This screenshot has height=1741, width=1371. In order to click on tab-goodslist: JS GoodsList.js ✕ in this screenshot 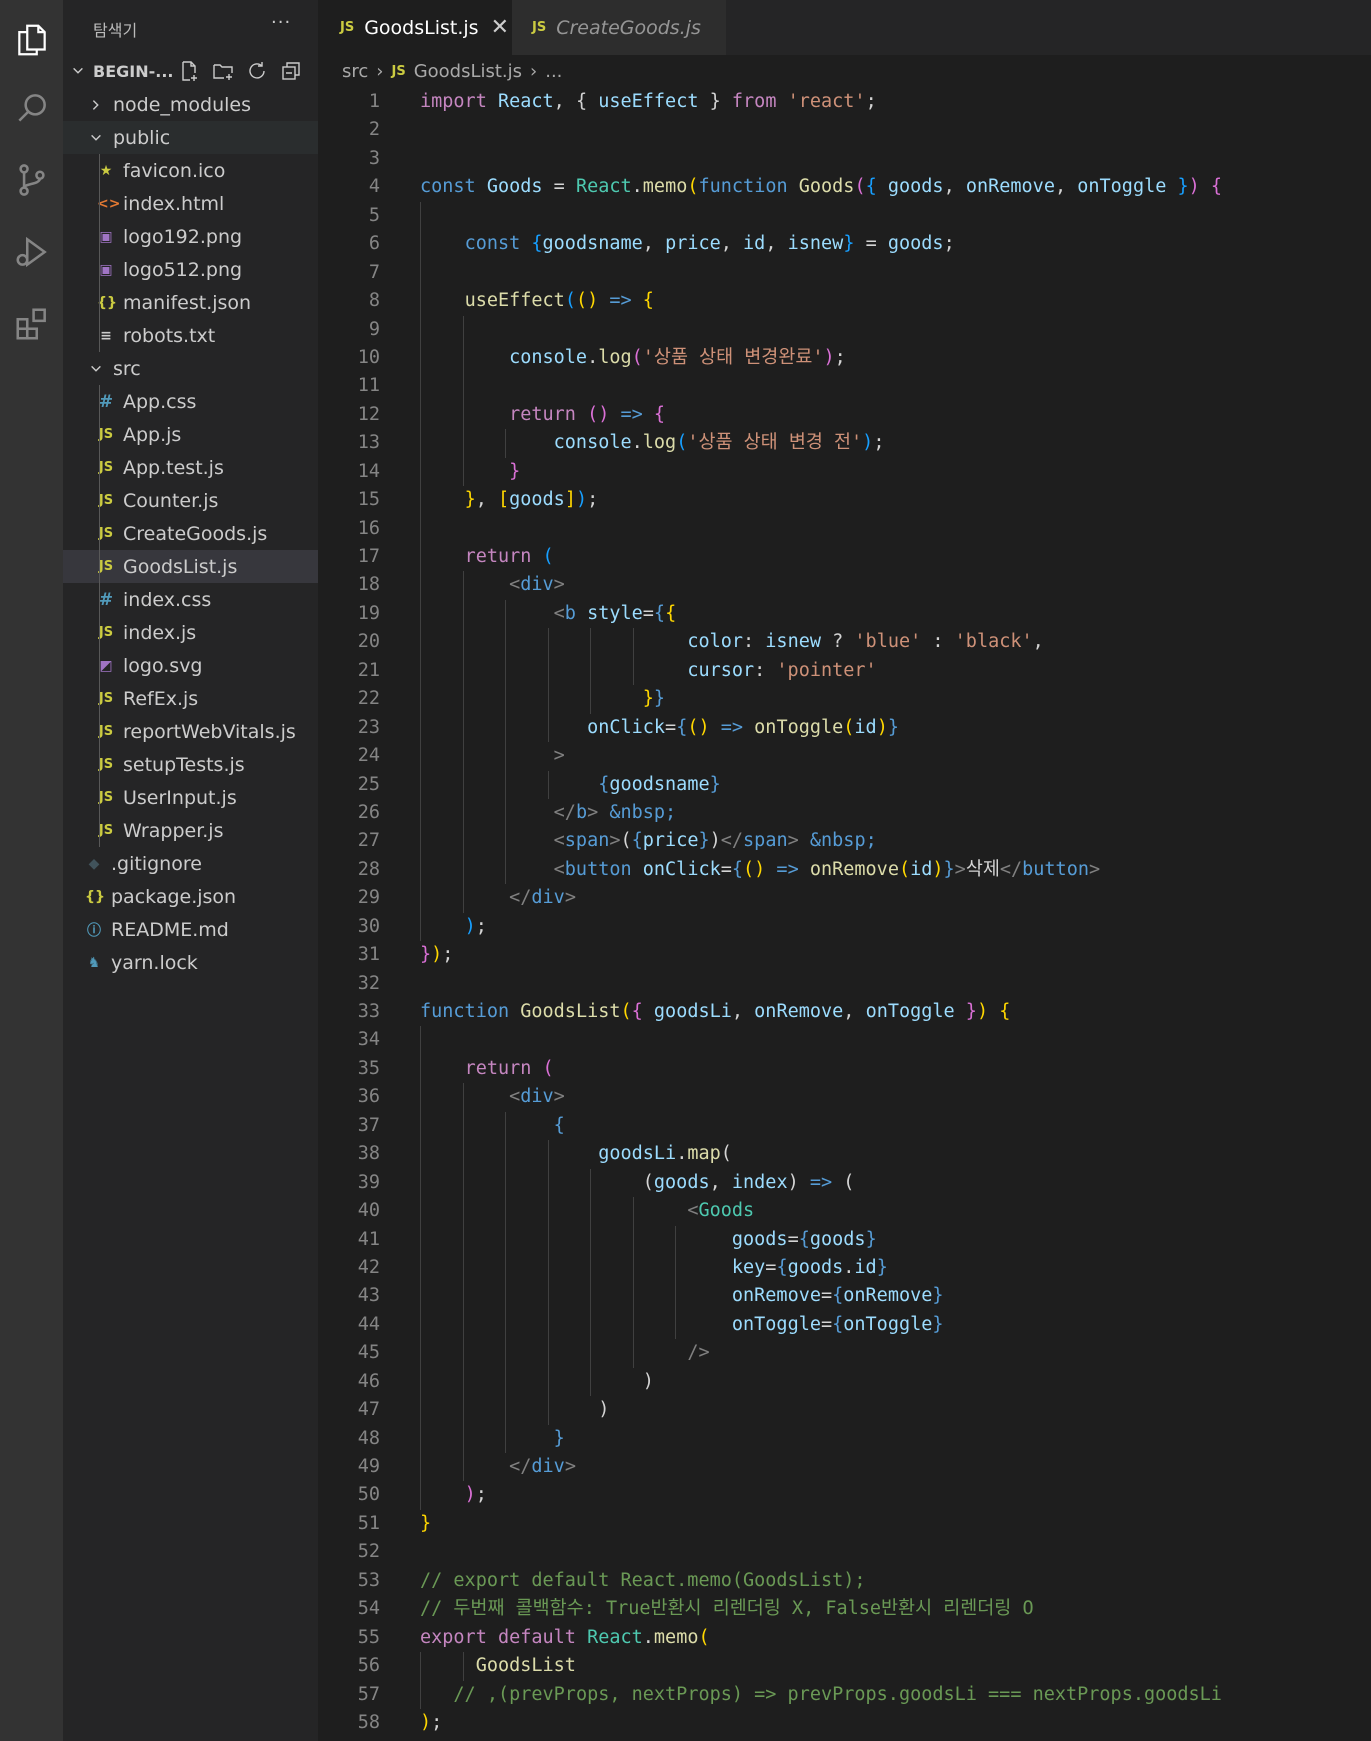, I will do `click(415, 27)`.